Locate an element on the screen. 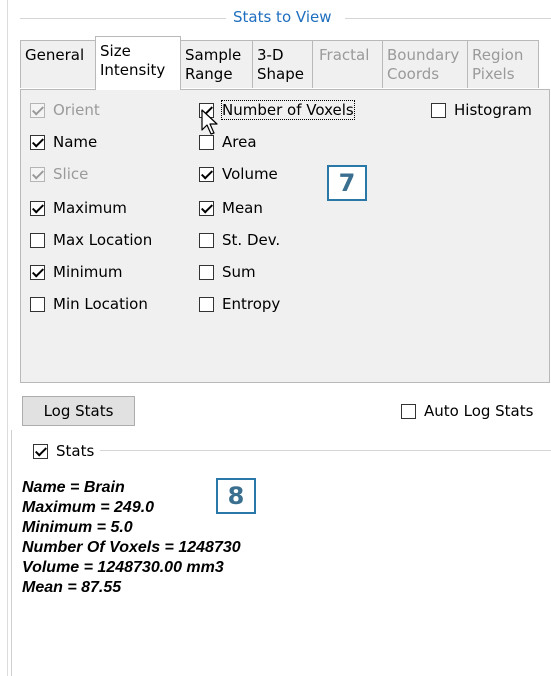 The height and width of the screenshot is (676, 551). max-location-checkbox: Max Location is located at coordinates (91, 240).